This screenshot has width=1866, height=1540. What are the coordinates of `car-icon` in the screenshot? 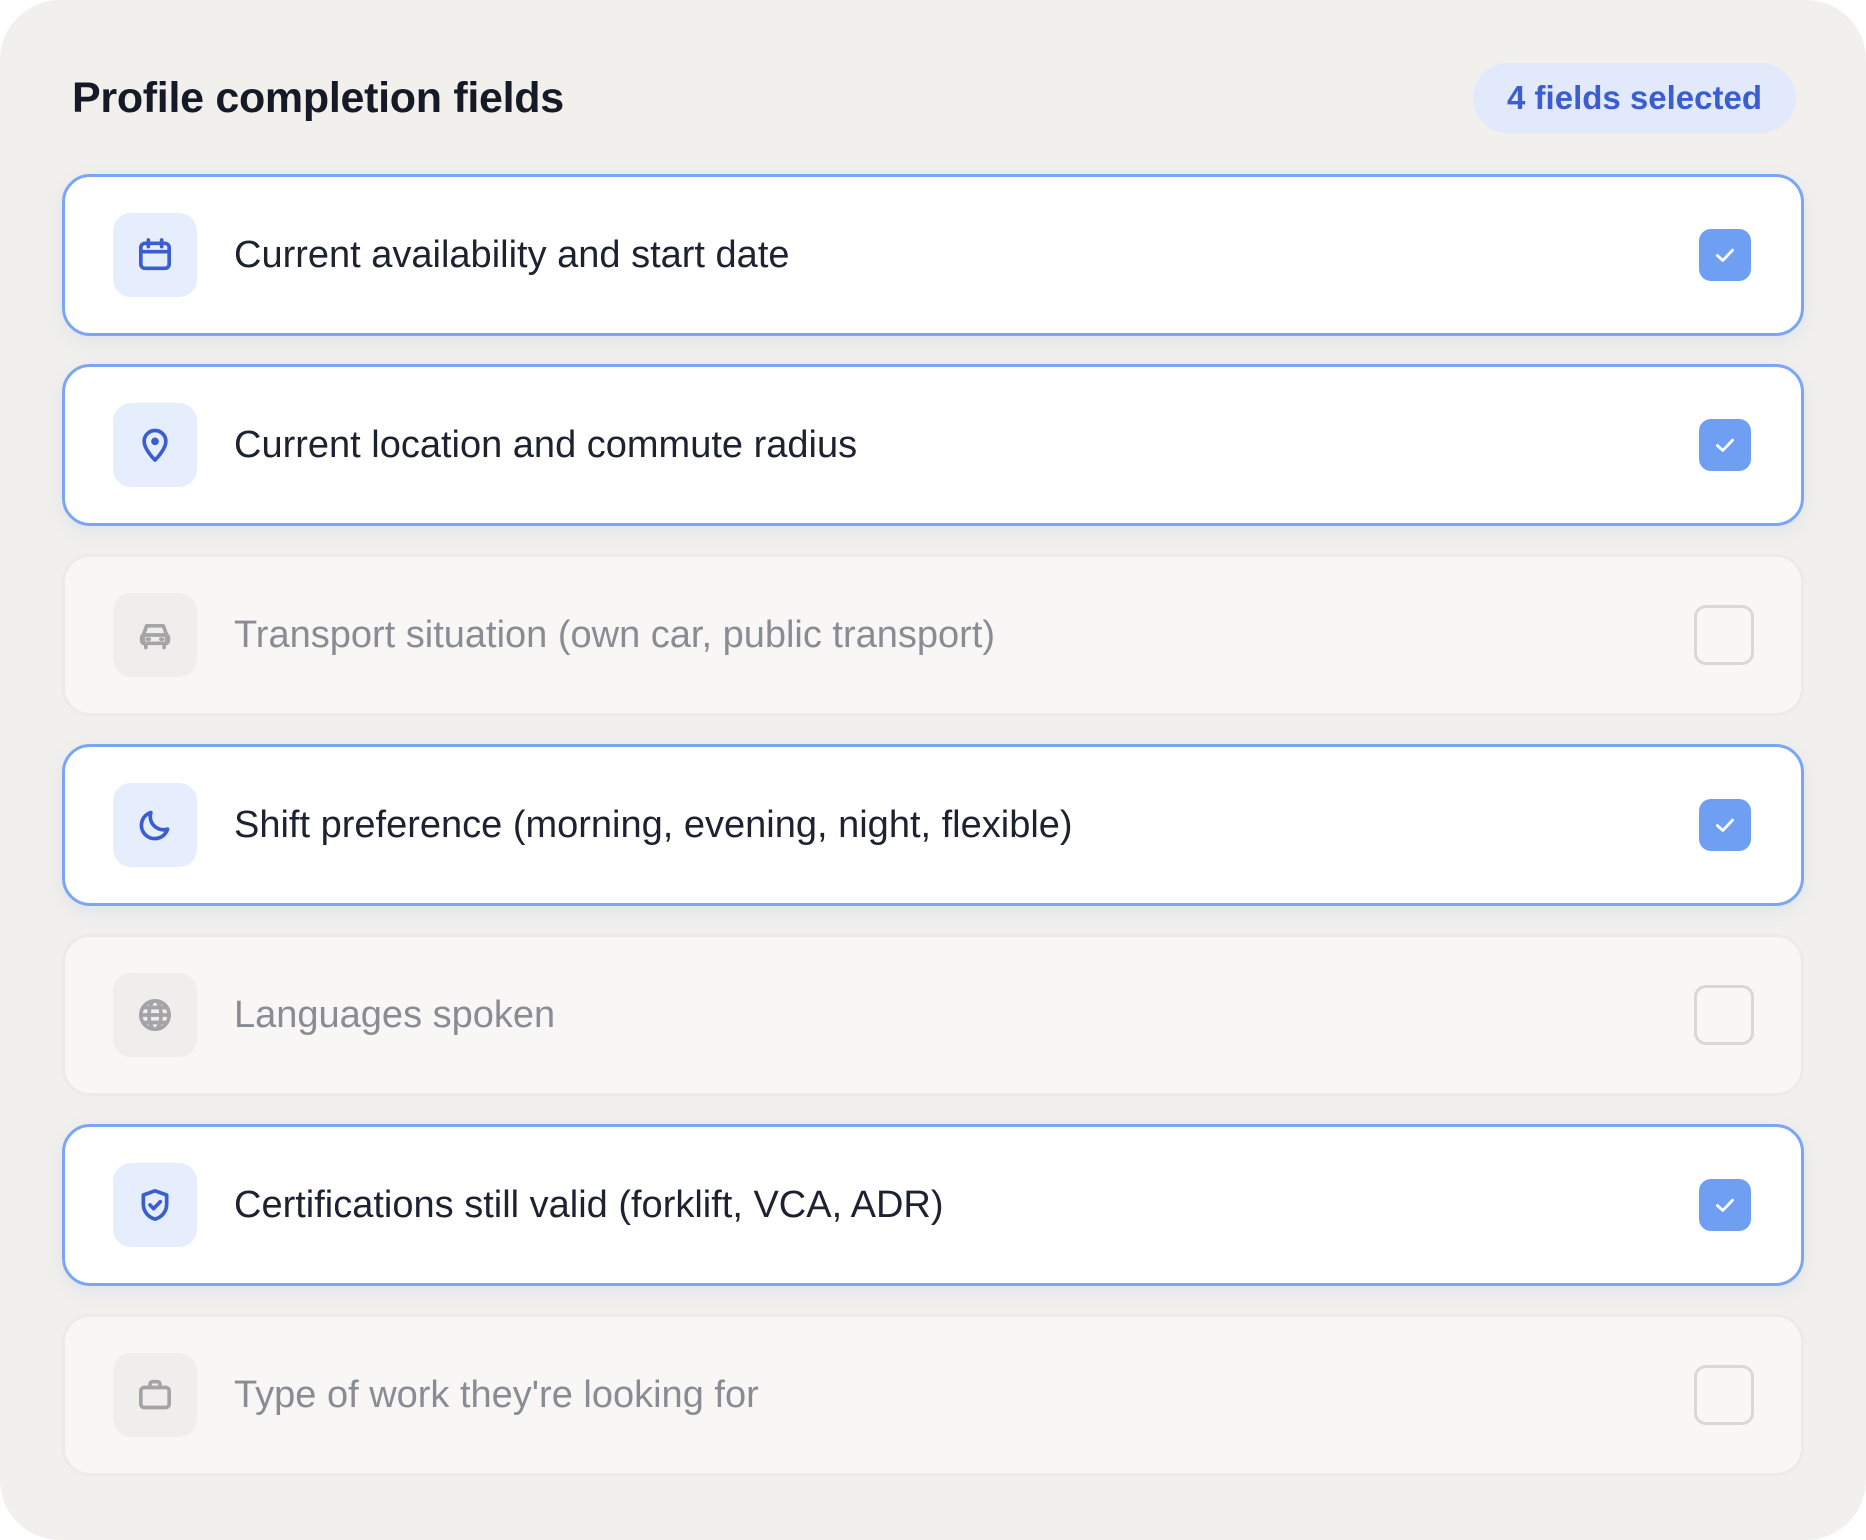 It's located at (155, 635).